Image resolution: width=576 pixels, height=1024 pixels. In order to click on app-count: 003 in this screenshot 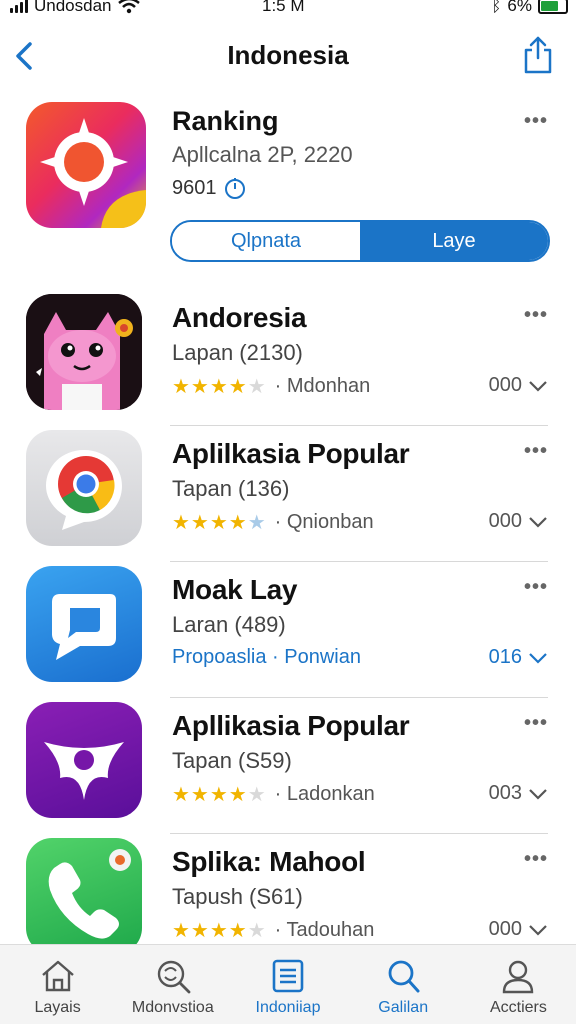, I will do `click(505, 793)`.